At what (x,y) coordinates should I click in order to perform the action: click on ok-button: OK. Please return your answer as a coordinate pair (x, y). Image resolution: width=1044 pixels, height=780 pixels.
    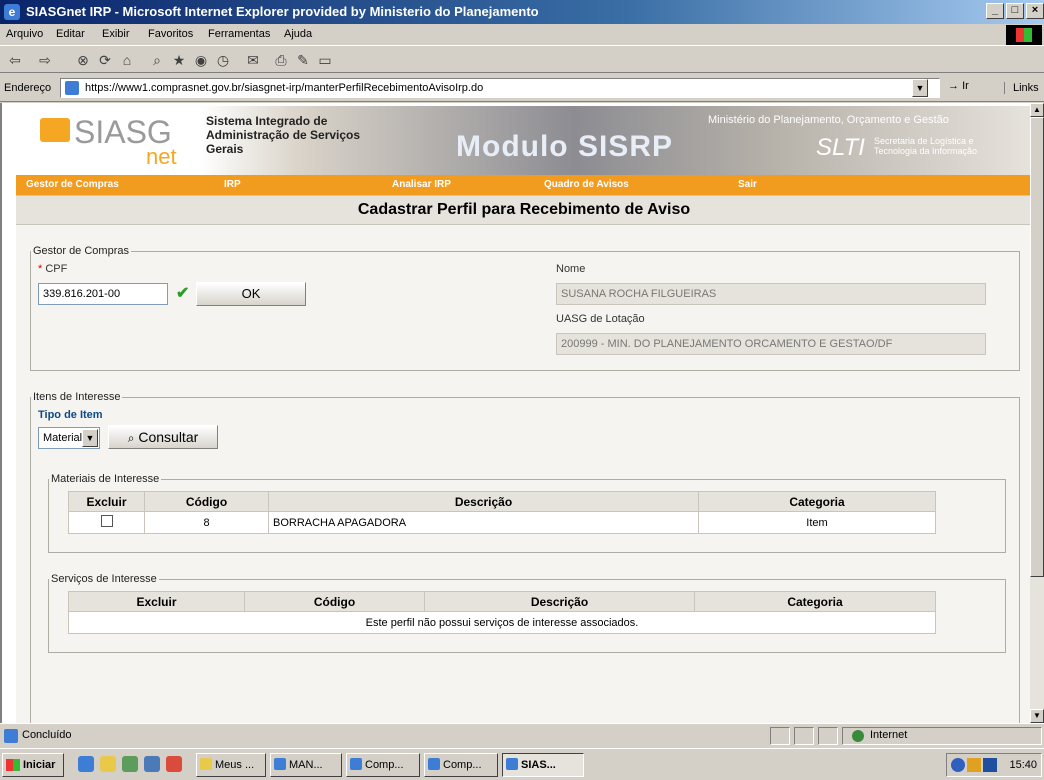
    Looking at the image, I should click on (251, 294).